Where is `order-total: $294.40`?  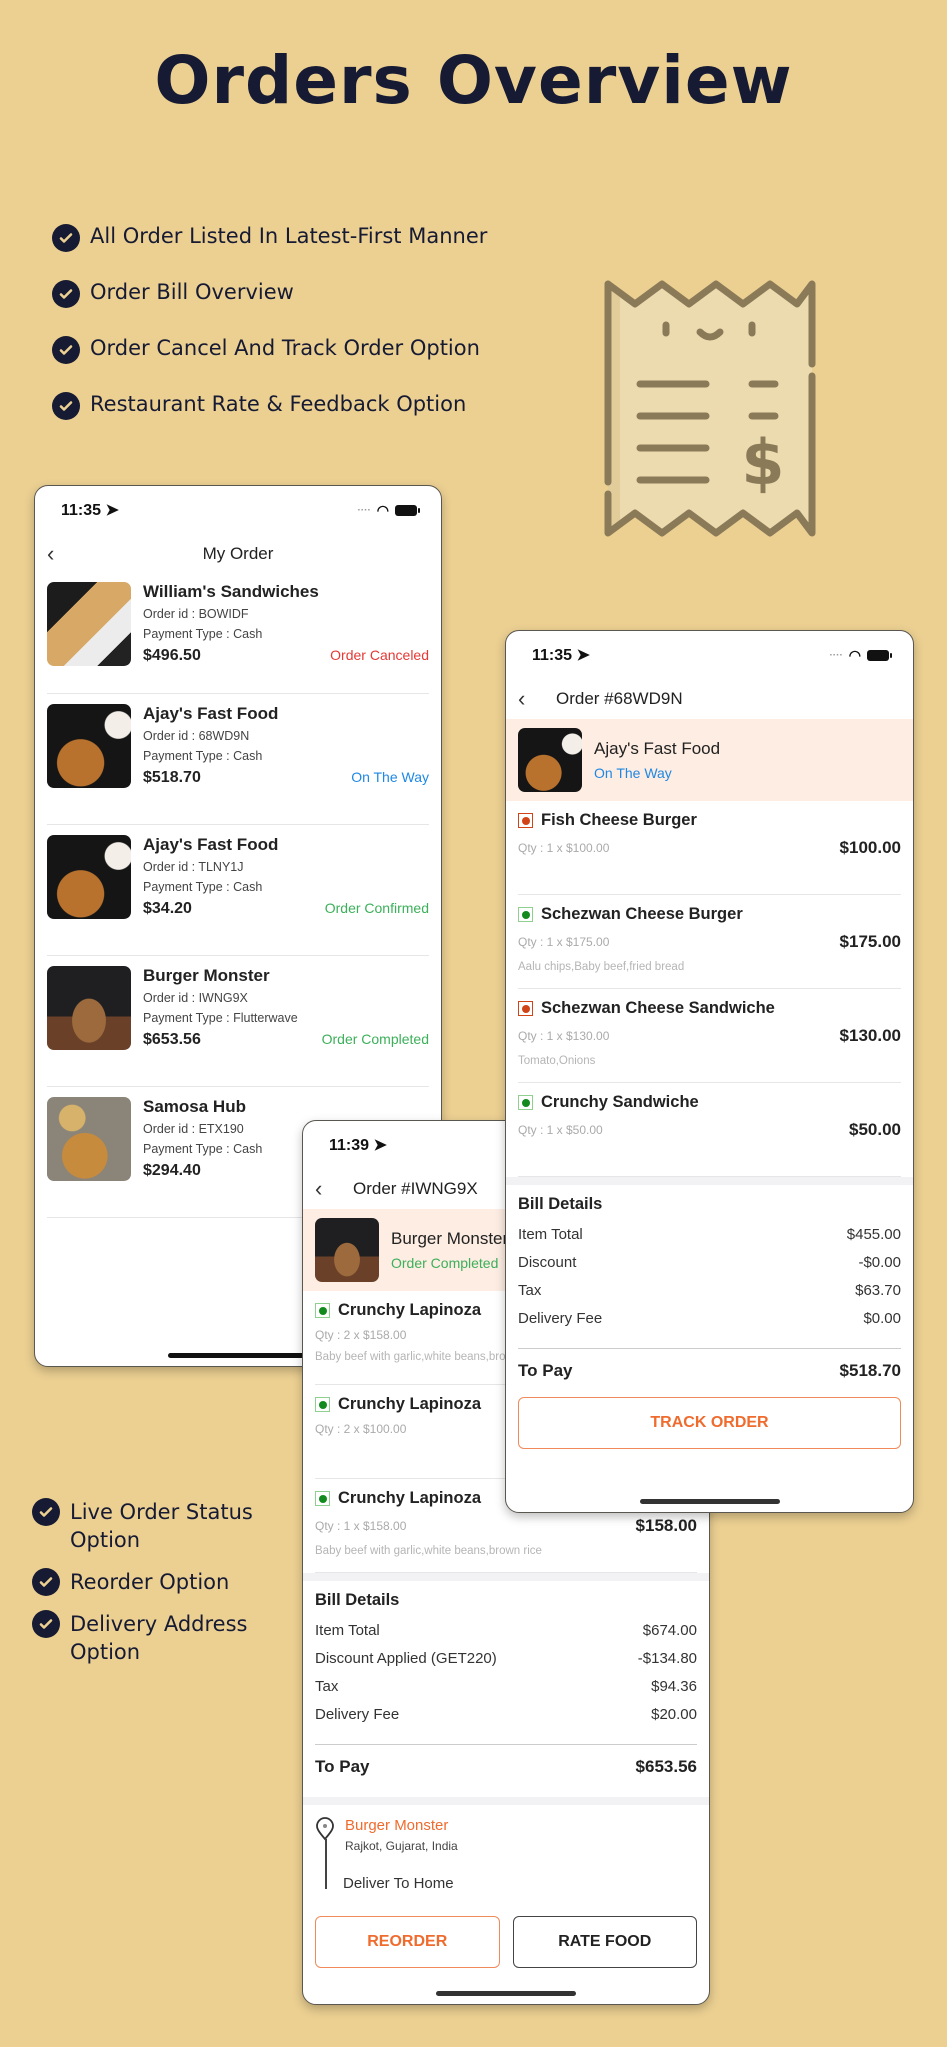
order-total: $294.40 is located at coordinates (172, 1170).